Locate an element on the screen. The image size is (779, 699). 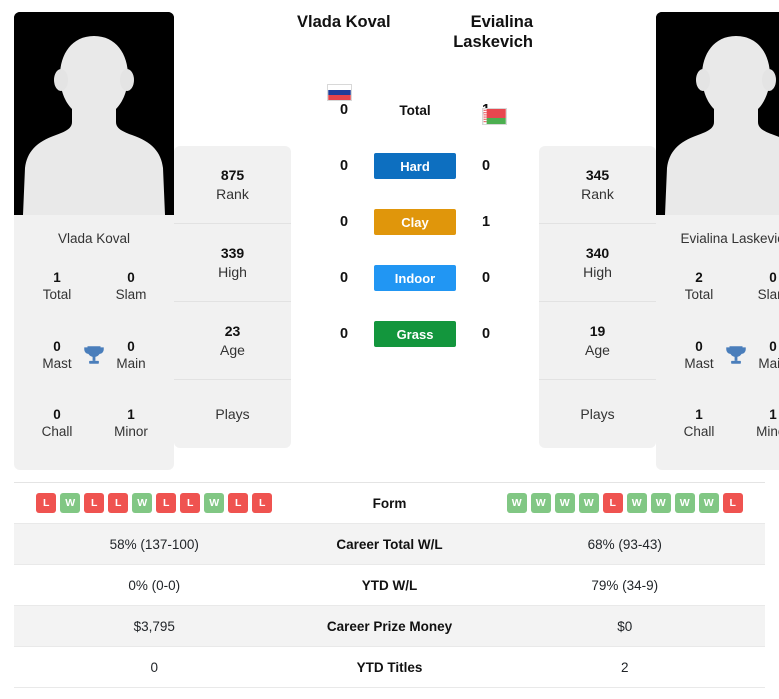
right-player-column: Evialina Laskevich 2 Total 0 Slam 0 Mast is located at coordinates (717, 241).